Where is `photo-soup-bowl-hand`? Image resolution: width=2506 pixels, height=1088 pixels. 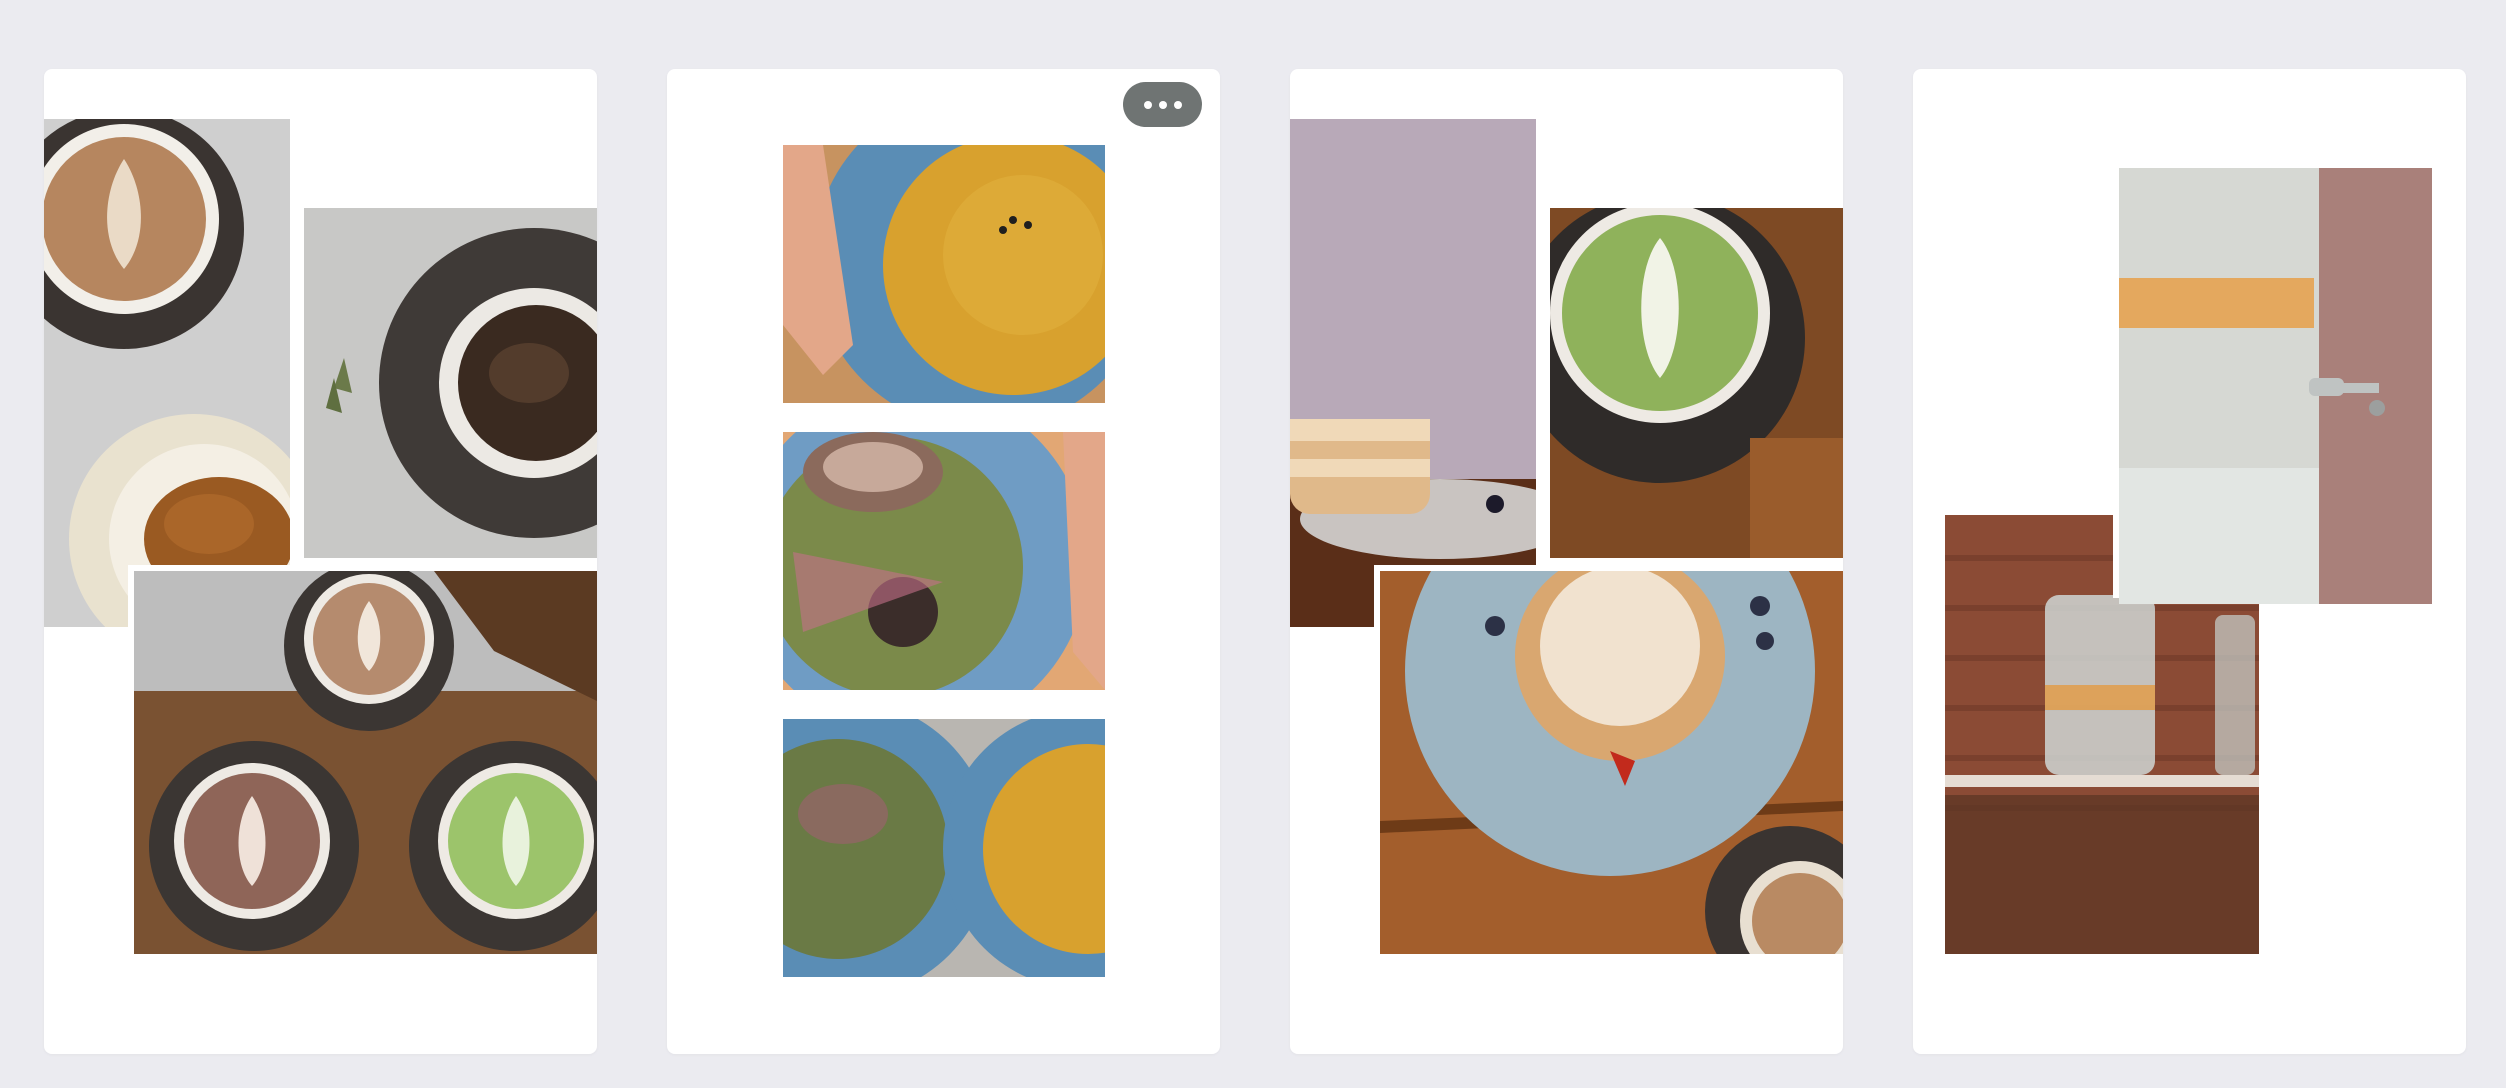 photo-soup-bowl-hand is located at coordinates (944, 274).